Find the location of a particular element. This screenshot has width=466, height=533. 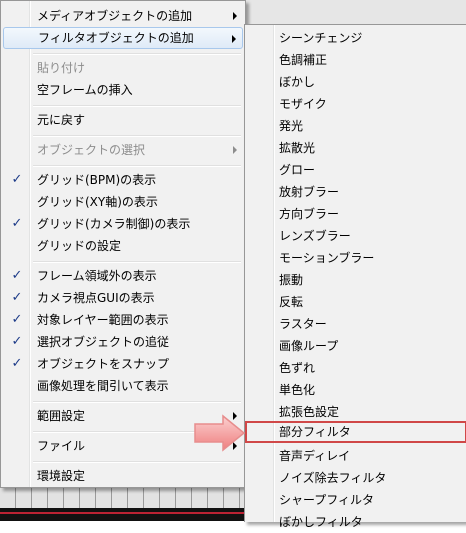

menu-item-label: 環境設定 is located at coordinates (61, 476).